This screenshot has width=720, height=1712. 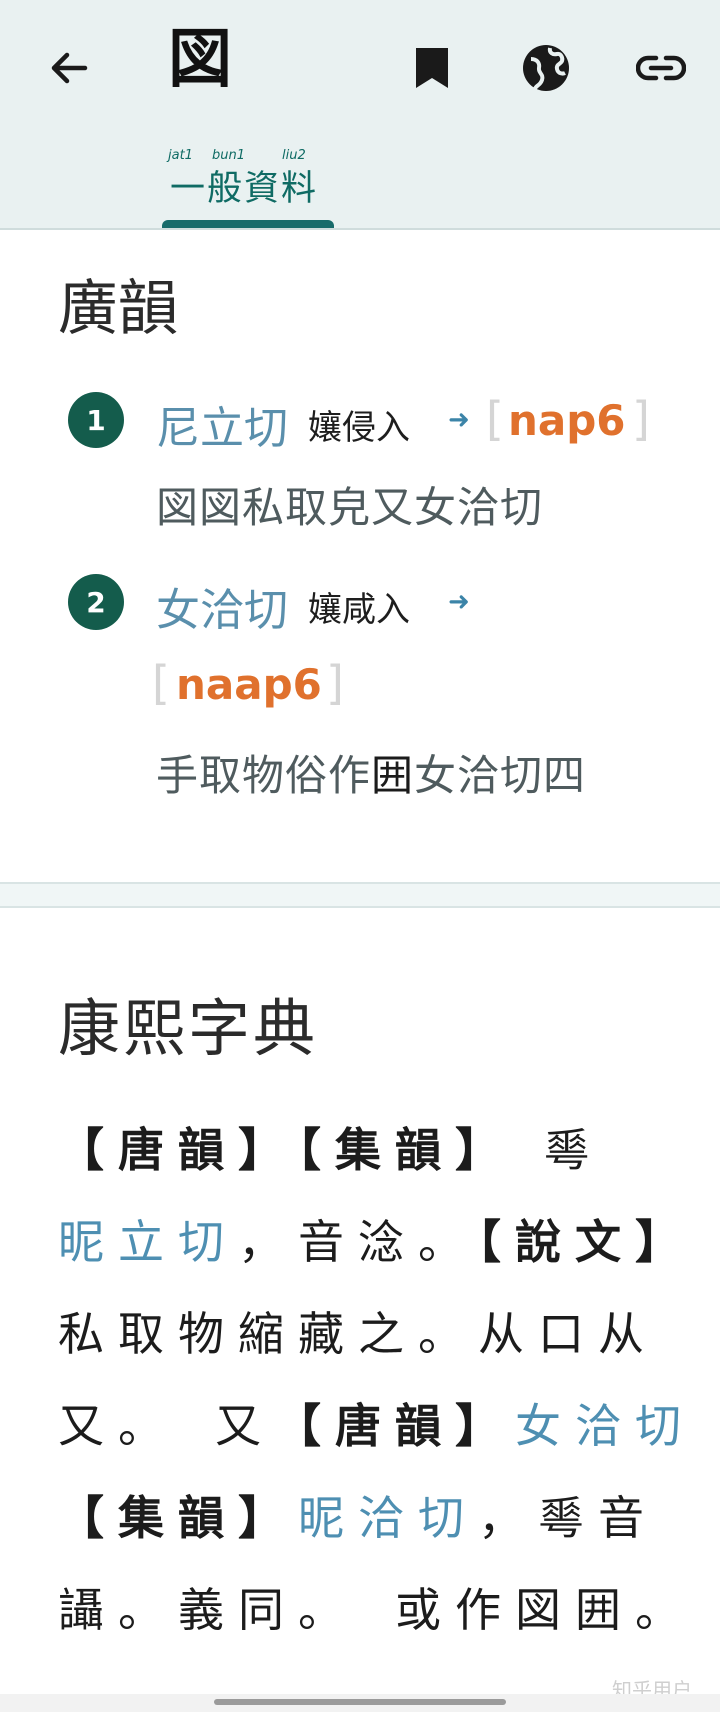 I want to click on back-arrow-icon, so click(x=69, y=68).